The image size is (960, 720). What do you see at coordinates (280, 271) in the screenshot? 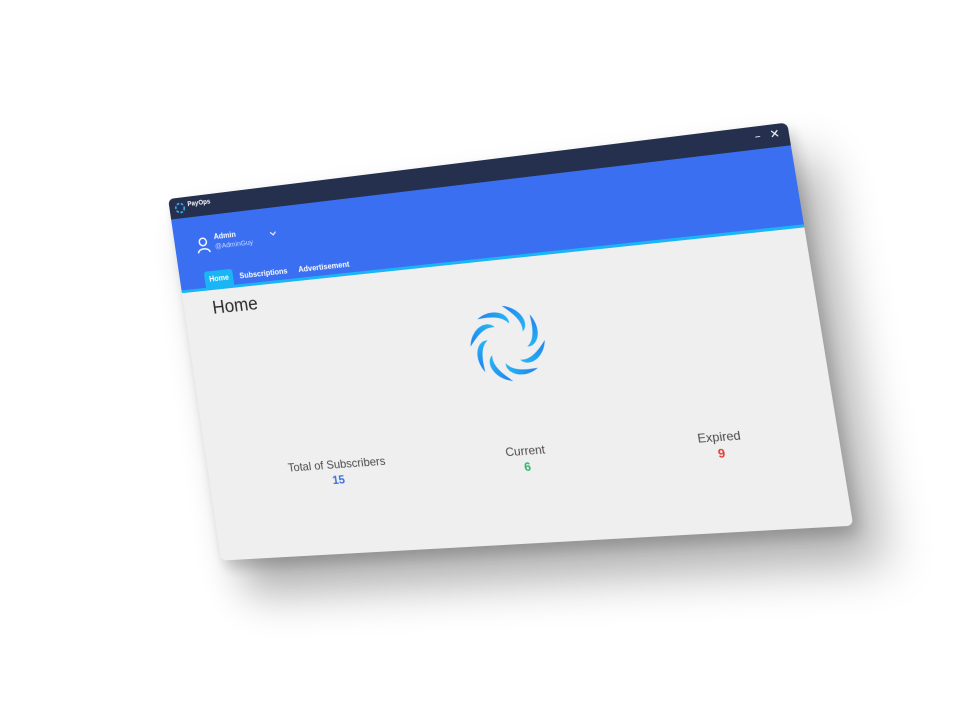
I see `nav-tabs: Home Subscriptions Advertisement` at bounding box center [280, 271].